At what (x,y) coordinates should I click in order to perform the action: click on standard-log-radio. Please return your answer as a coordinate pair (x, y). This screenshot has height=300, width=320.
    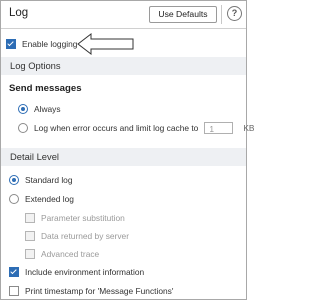
    Looking at the image, I should click on (14, 180).